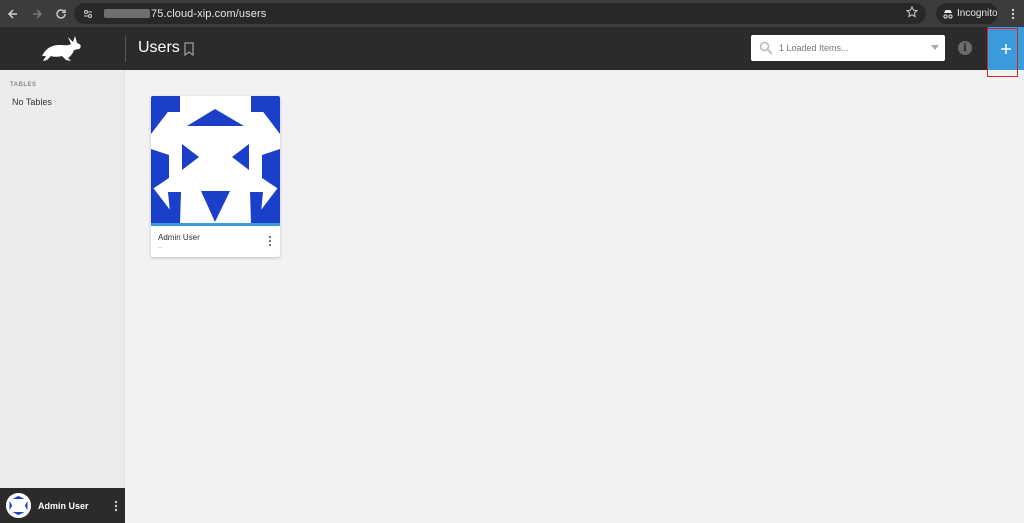 Image resolution: width=1024 pixels, height=523 pixels. I want to click on redacted-url-part, so click(127, 13).